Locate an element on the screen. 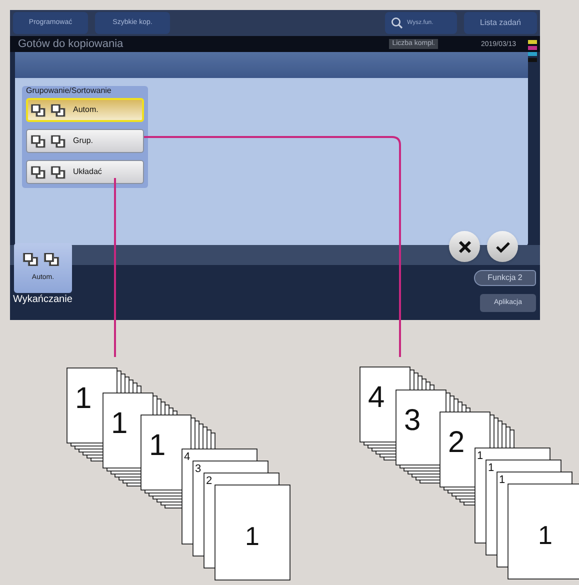 This screenshot has width=579, height=585. option-button: Grup. is located at coordinates (85, 141).